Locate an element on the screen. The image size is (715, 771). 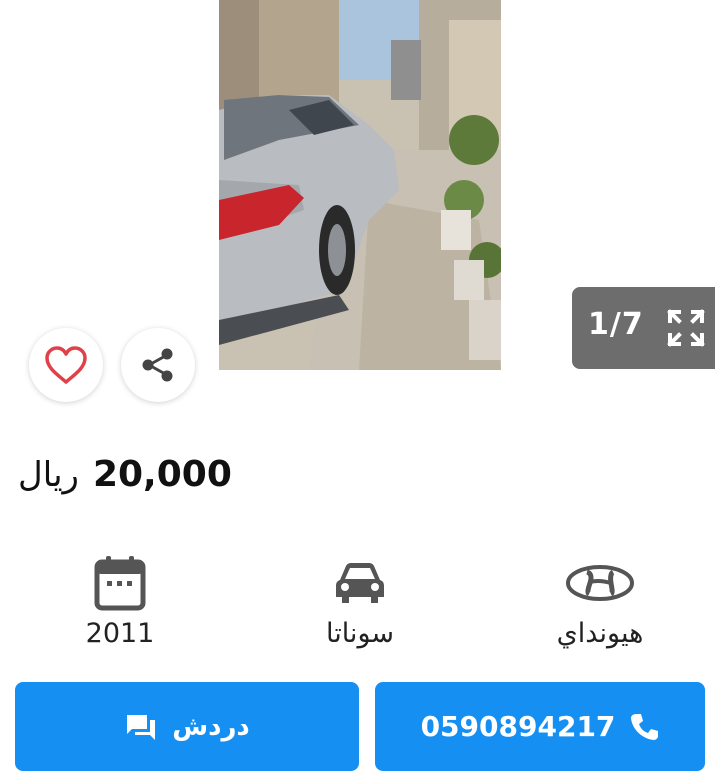
chevron-left-icon is located at coordinates (61, 162).